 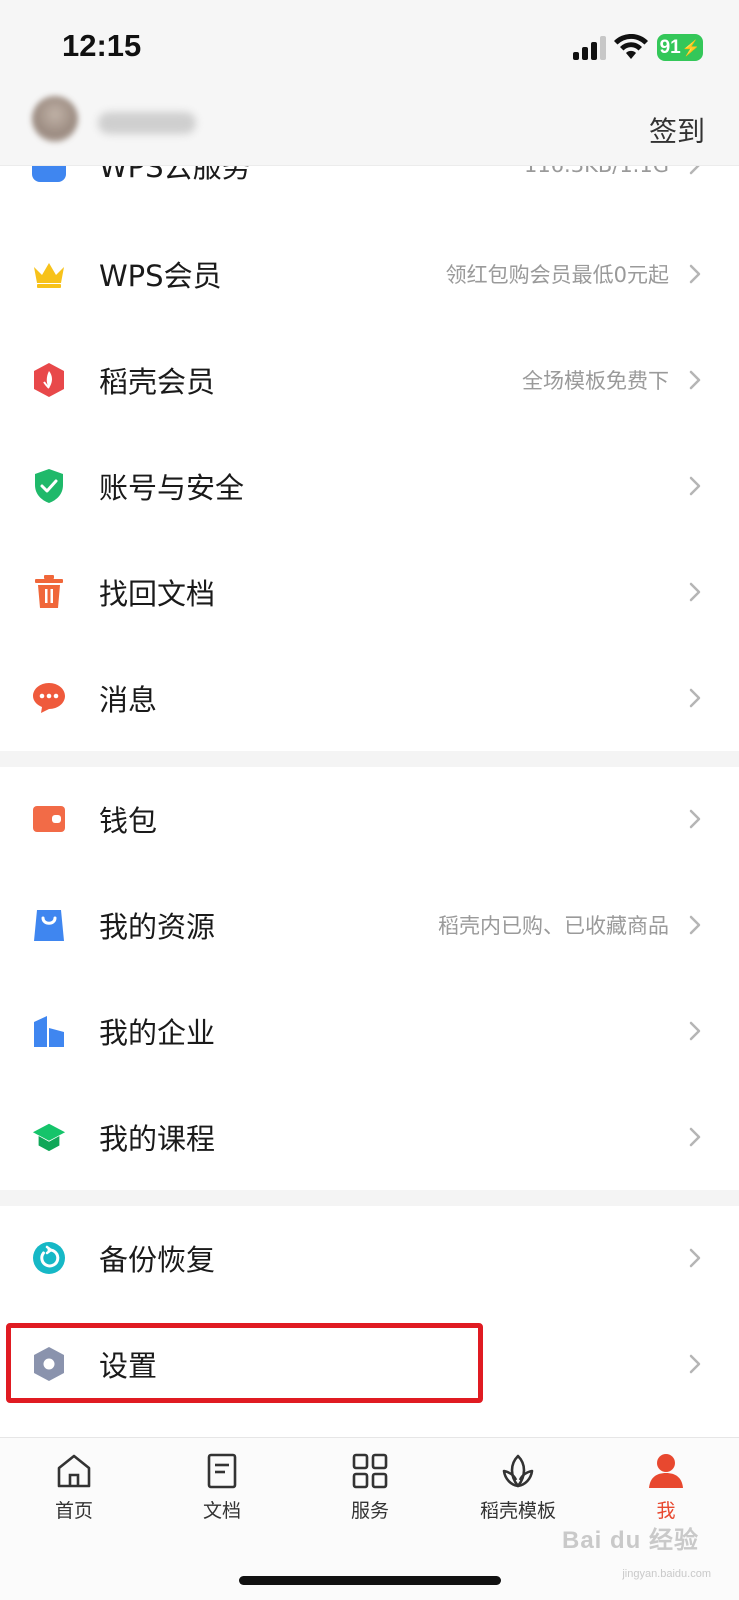 What do you see at coordinates (74, 1471) in the screenshot?
I see `home-icon` at bounding box center [74, 1471].